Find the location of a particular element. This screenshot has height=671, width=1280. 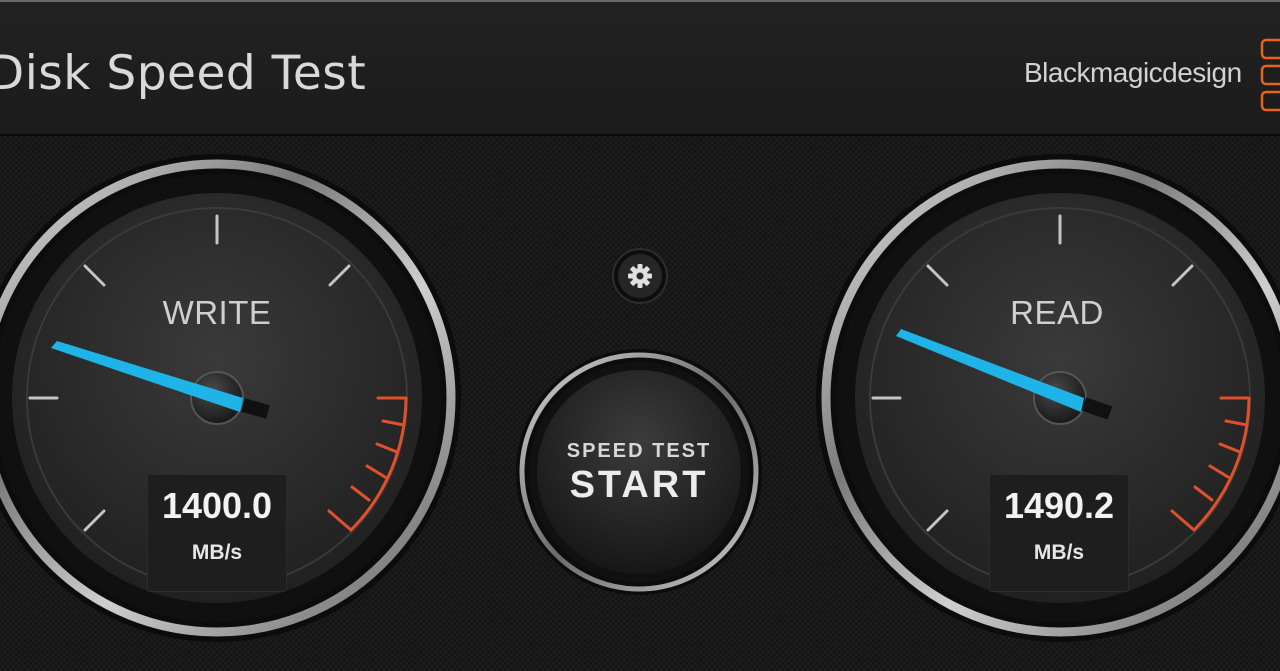

gear-icon is located at coordinates (640, 276).